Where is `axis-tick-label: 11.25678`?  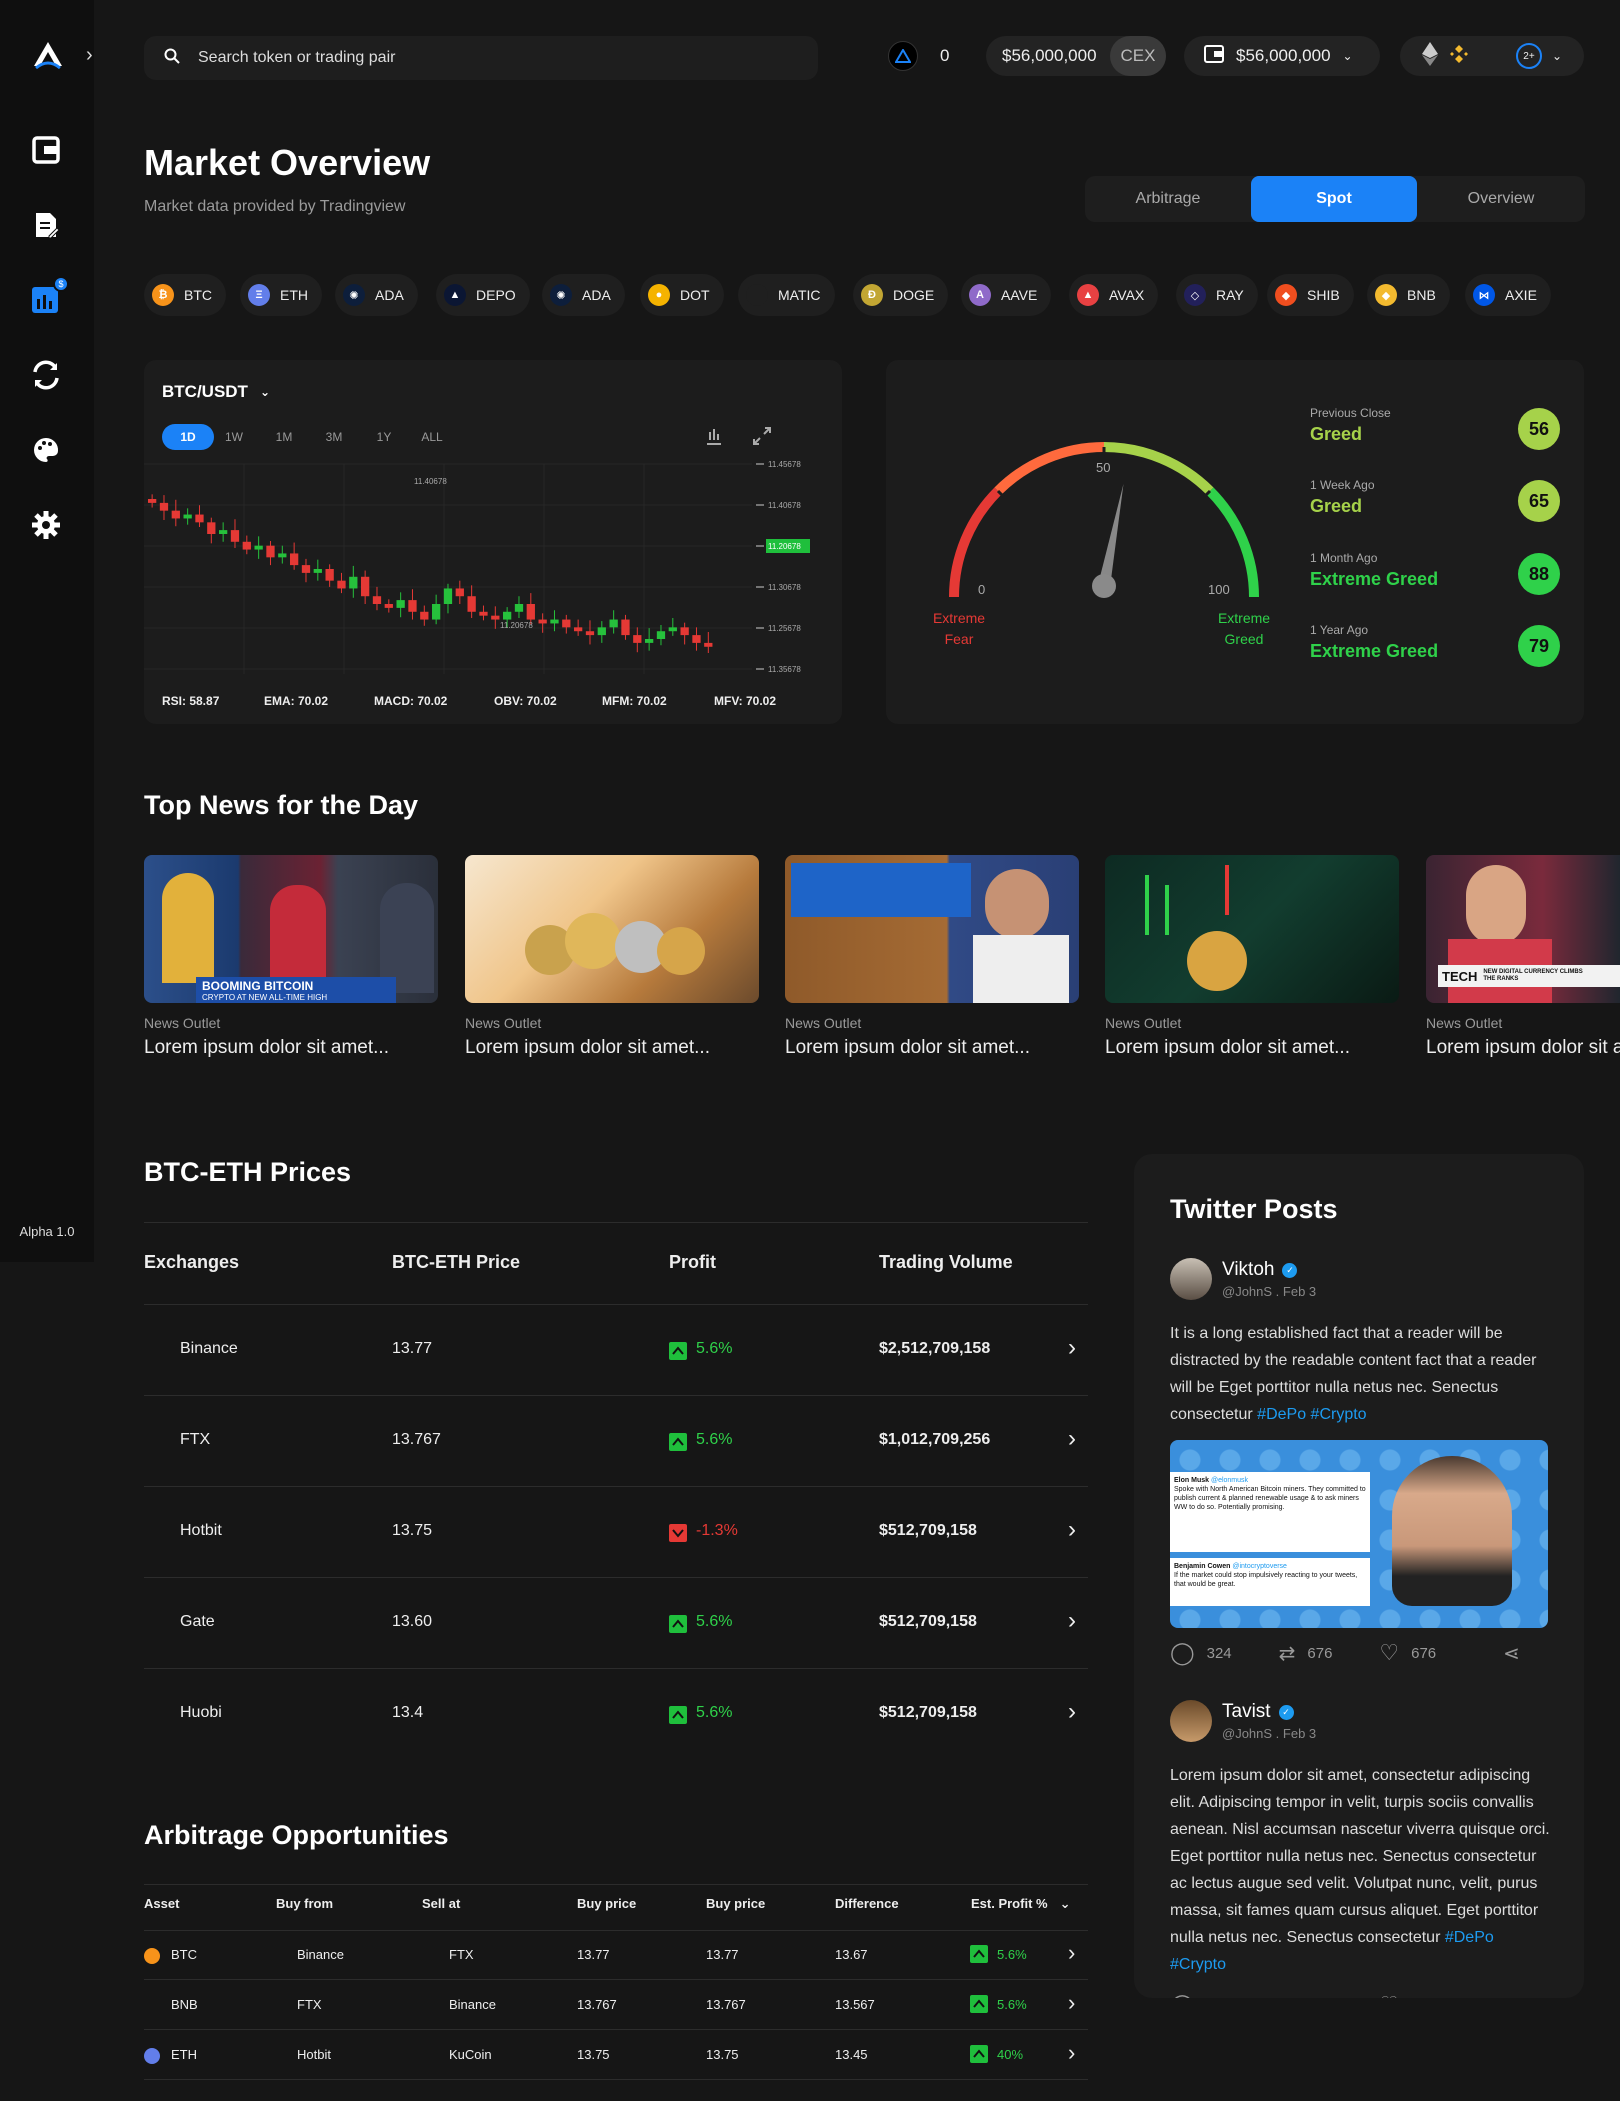
axis-tick-label: 11.25678 is located at coordinates (784, 628).